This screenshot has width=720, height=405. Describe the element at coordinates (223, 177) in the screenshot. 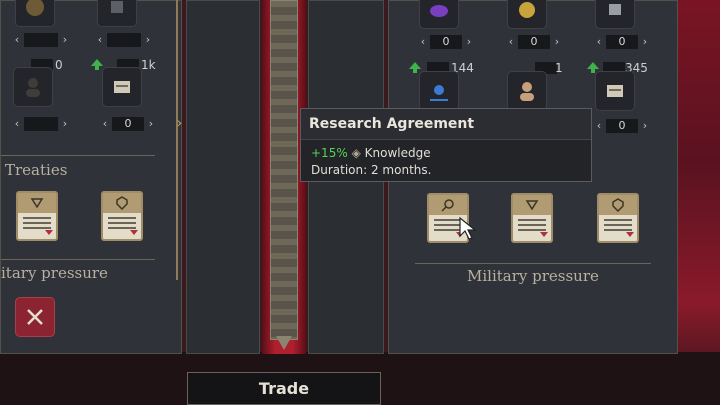

I see `center-strip-left` at that location.